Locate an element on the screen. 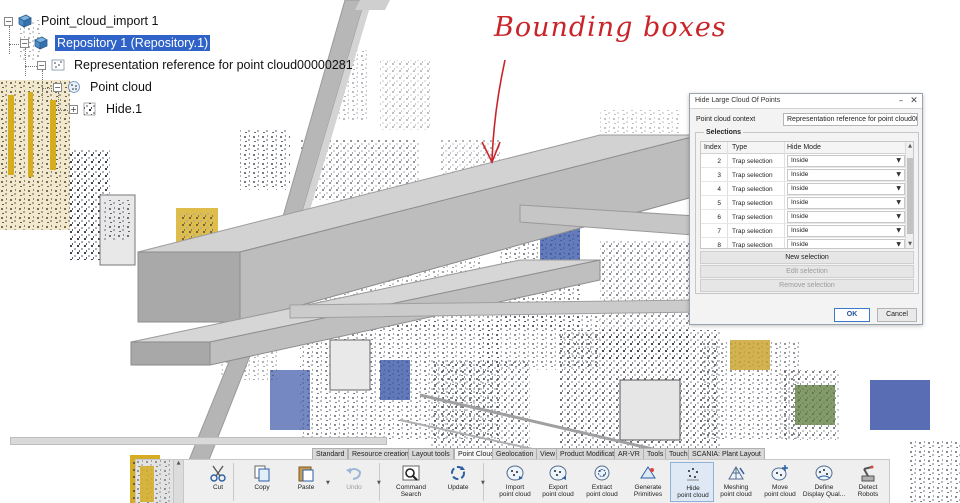 The height and width of the screenshot is (503, 960). undo-dropdown-arrow-icon: ▼ is located at coordinates (379, 483).